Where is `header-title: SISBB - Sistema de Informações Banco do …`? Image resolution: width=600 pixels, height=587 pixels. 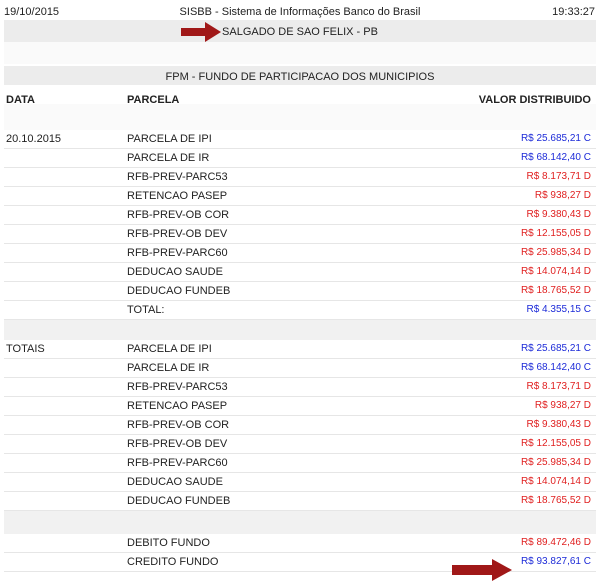 header-title: SISBB - Sistema de Informações Banco do … is located at coordinates (300, 12).